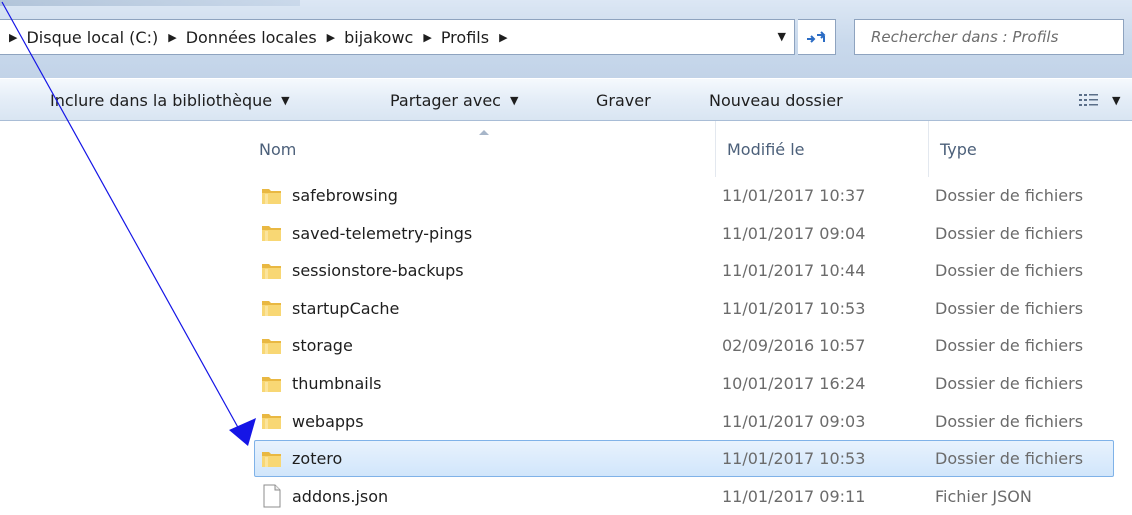  Describe the element at coordinates (328, 421) in the screenshot. I see `file-name: webapps` at that location.